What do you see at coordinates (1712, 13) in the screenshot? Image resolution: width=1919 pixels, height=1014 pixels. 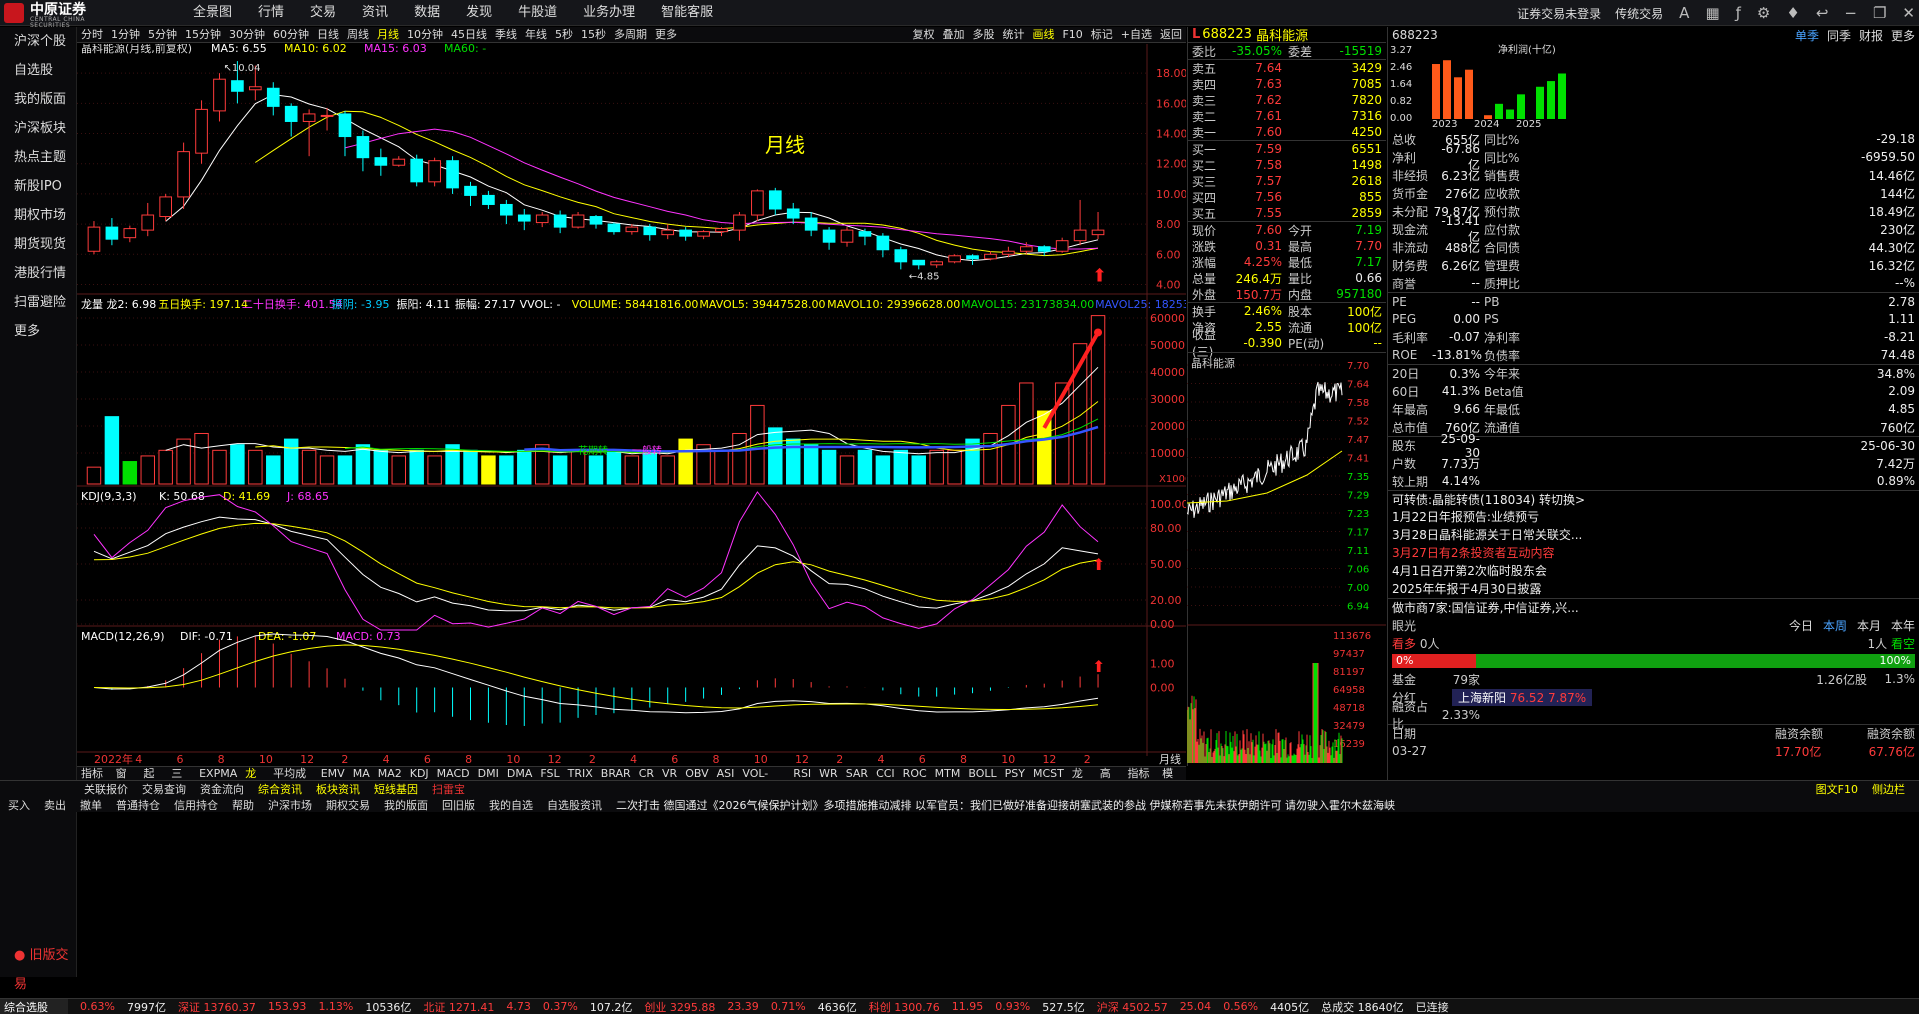 I see `grid-icon: ▦` at bounding box center [1712, 13].